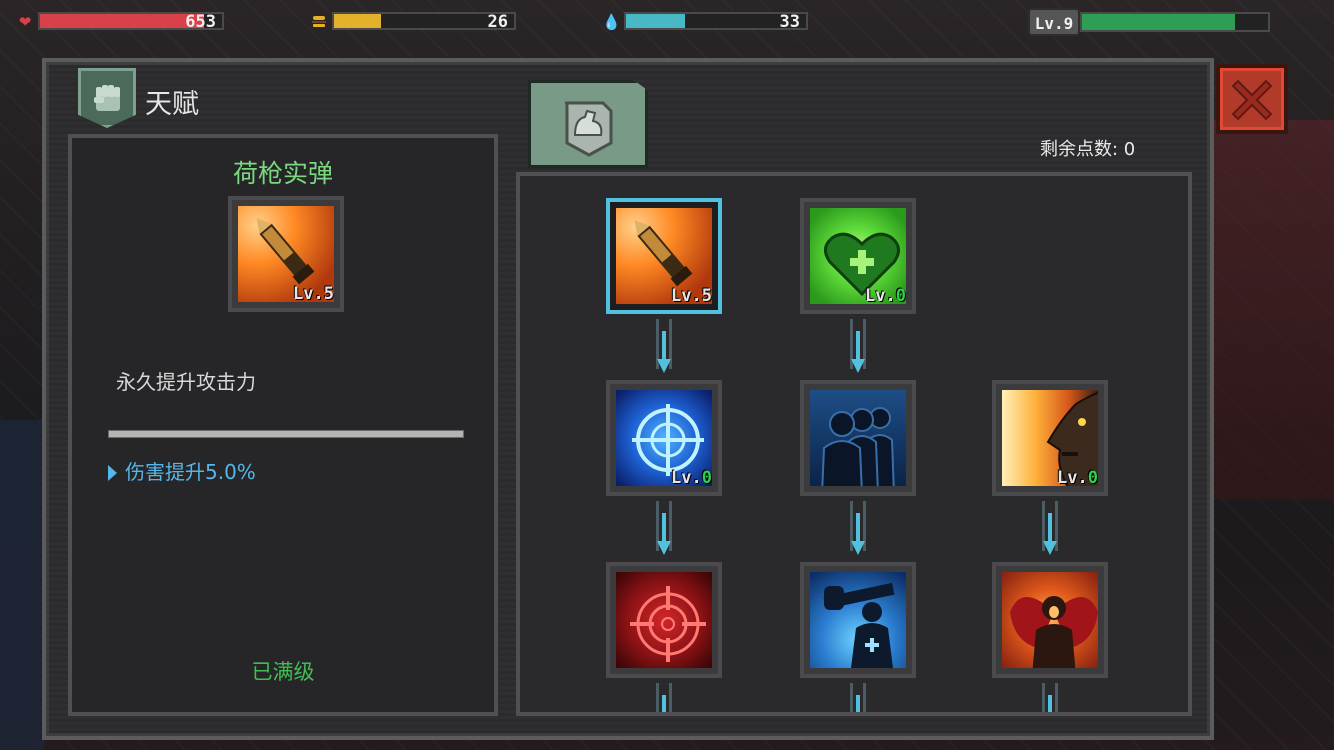 This screenshot has height=750, width=1334. Describe the element at coordinates (112, 473) in the screenshot. I see `effect-arrow-icon` at that location.